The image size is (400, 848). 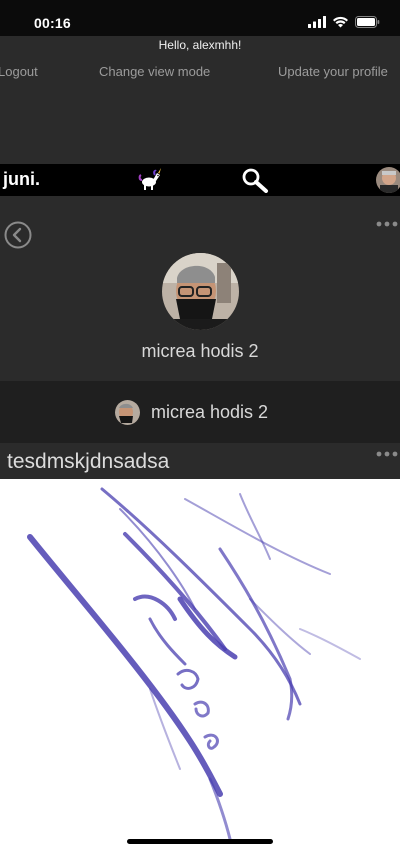 I want to click on post-author: micrea hodis 2, so click(x=191, y=412).